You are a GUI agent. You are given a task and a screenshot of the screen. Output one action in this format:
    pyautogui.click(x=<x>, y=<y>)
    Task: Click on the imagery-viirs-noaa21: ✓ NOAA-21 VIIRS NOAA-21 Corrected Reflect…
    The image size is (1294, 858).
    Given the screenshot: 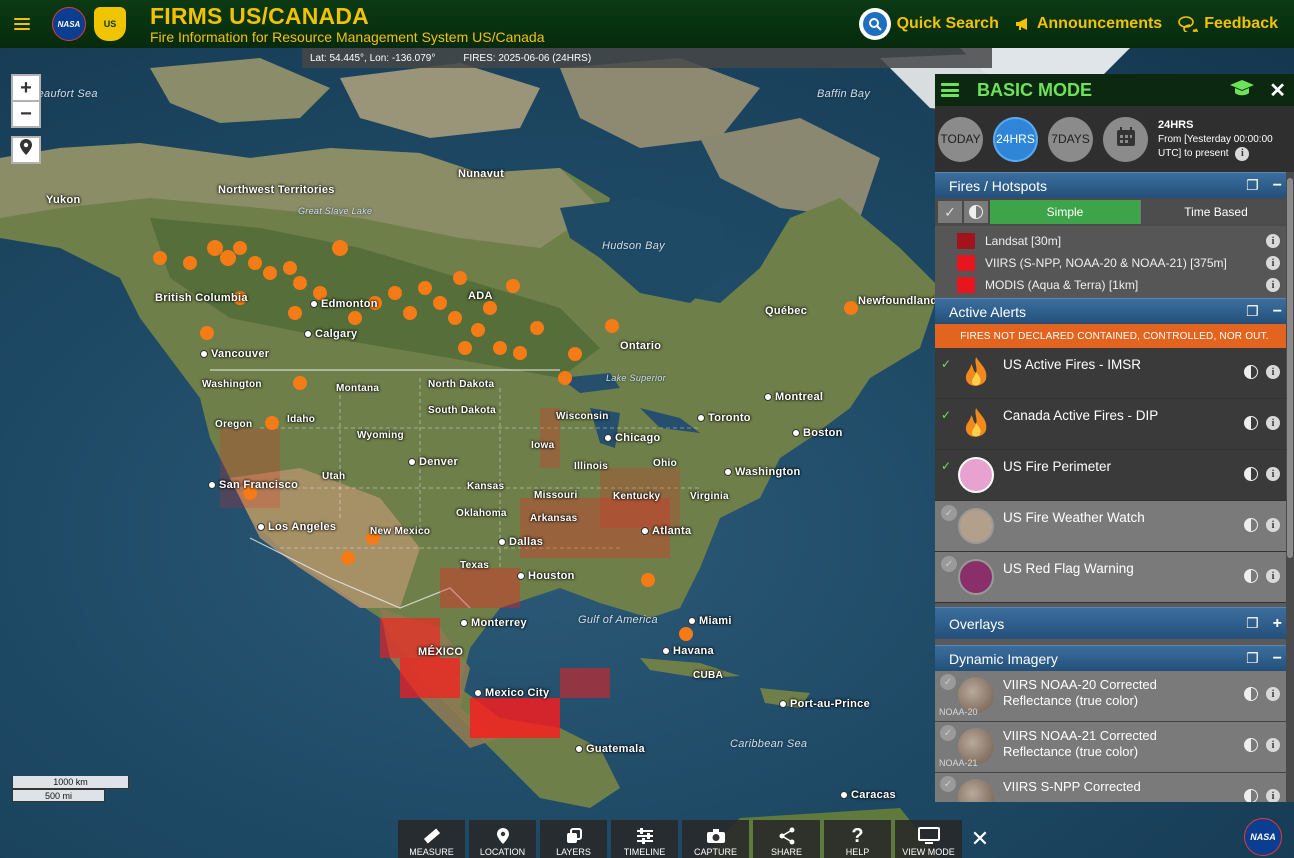 What is the action you would take?
    pyautogui.click(x=1114, y=747)
    